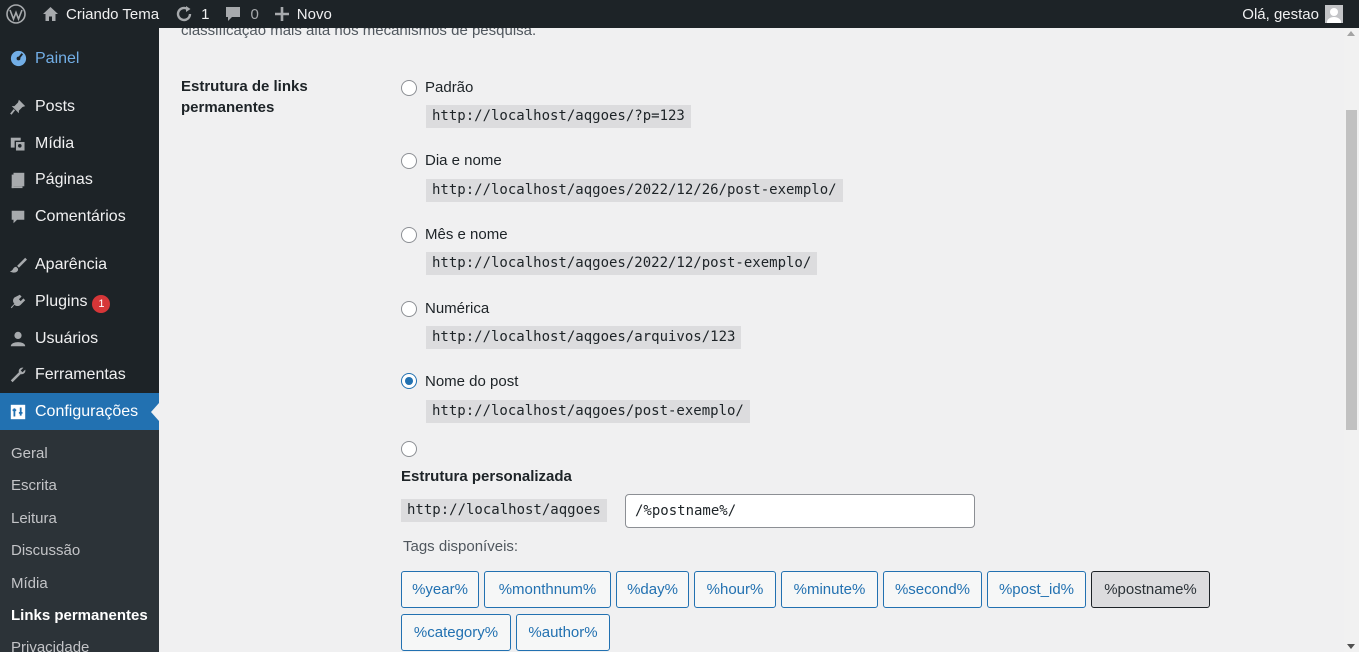  I want to click on sidebar-item-paginas: Páginas, so click(79, 179).